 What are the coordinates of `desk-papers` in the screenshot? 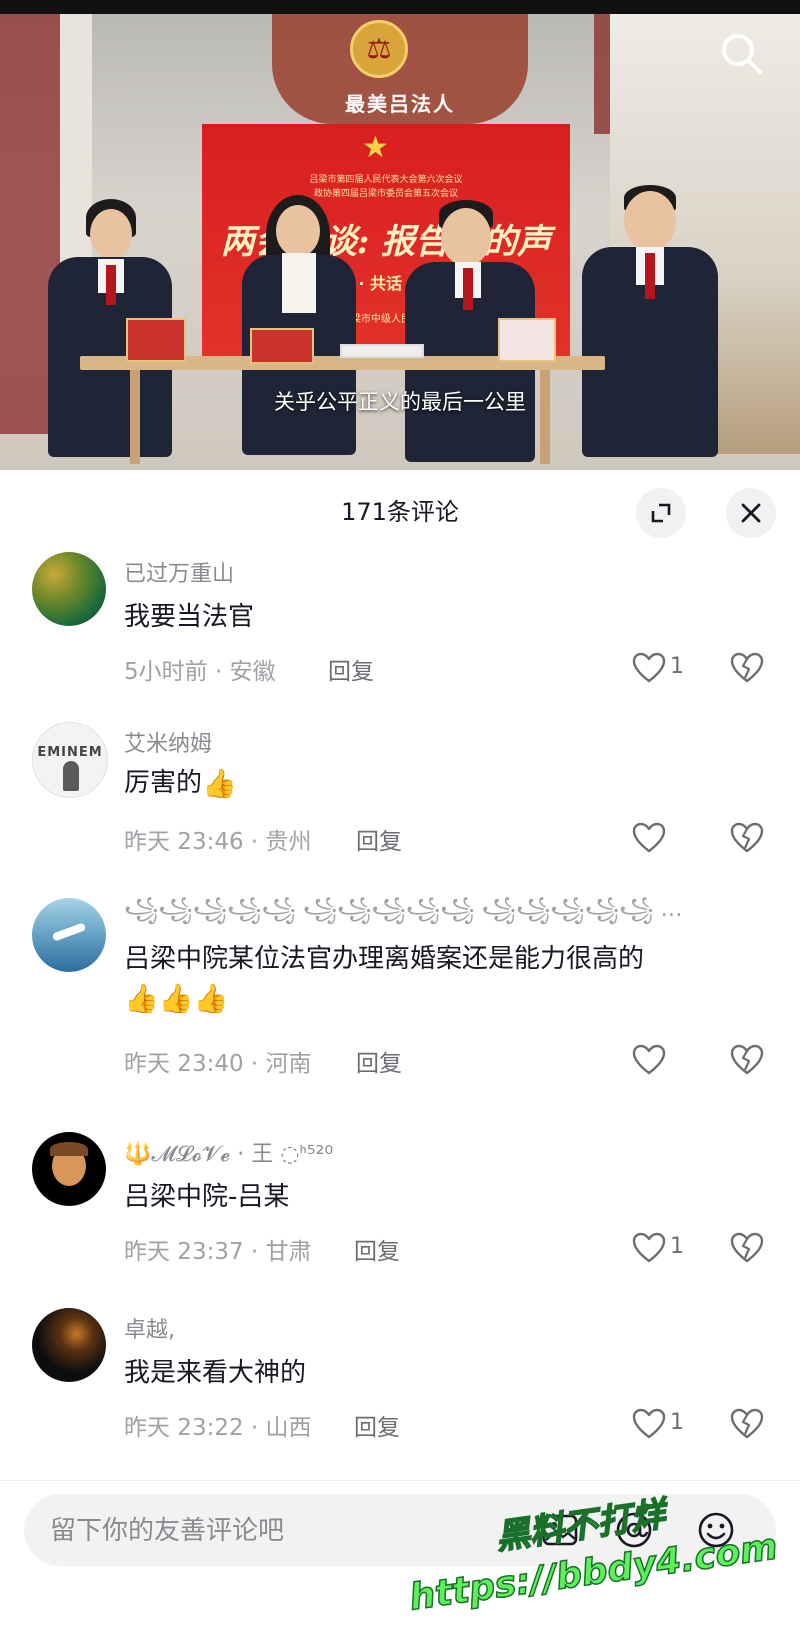 It's located at (382, 351).